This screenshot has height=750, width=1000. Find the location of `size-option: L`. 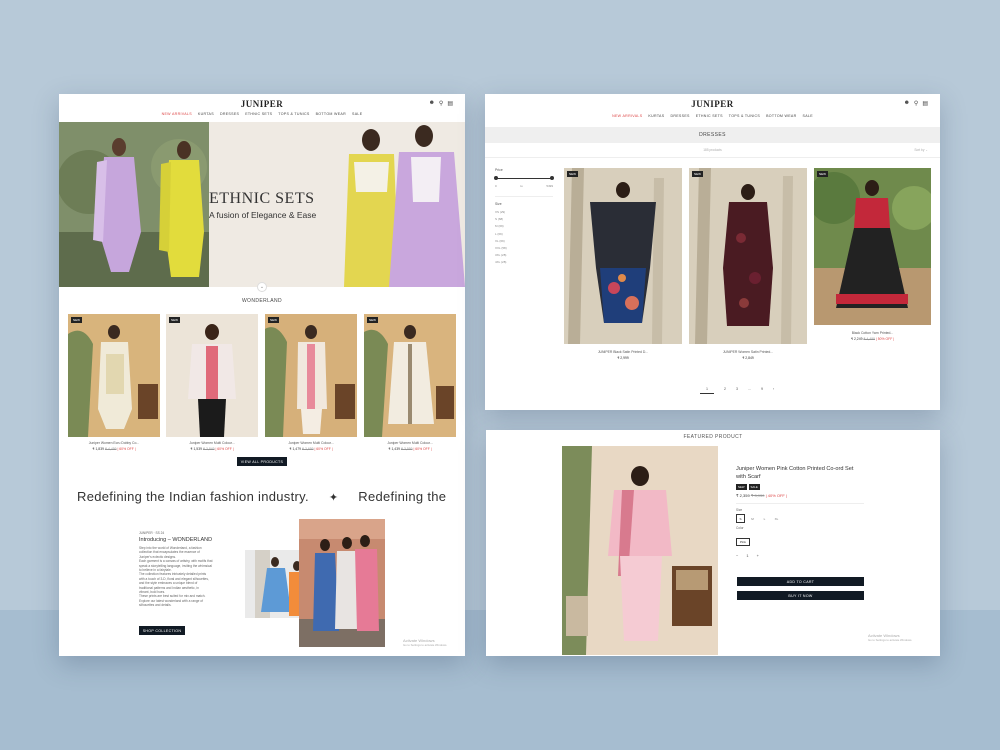

size-option: L is located at coordinates (764, 518).